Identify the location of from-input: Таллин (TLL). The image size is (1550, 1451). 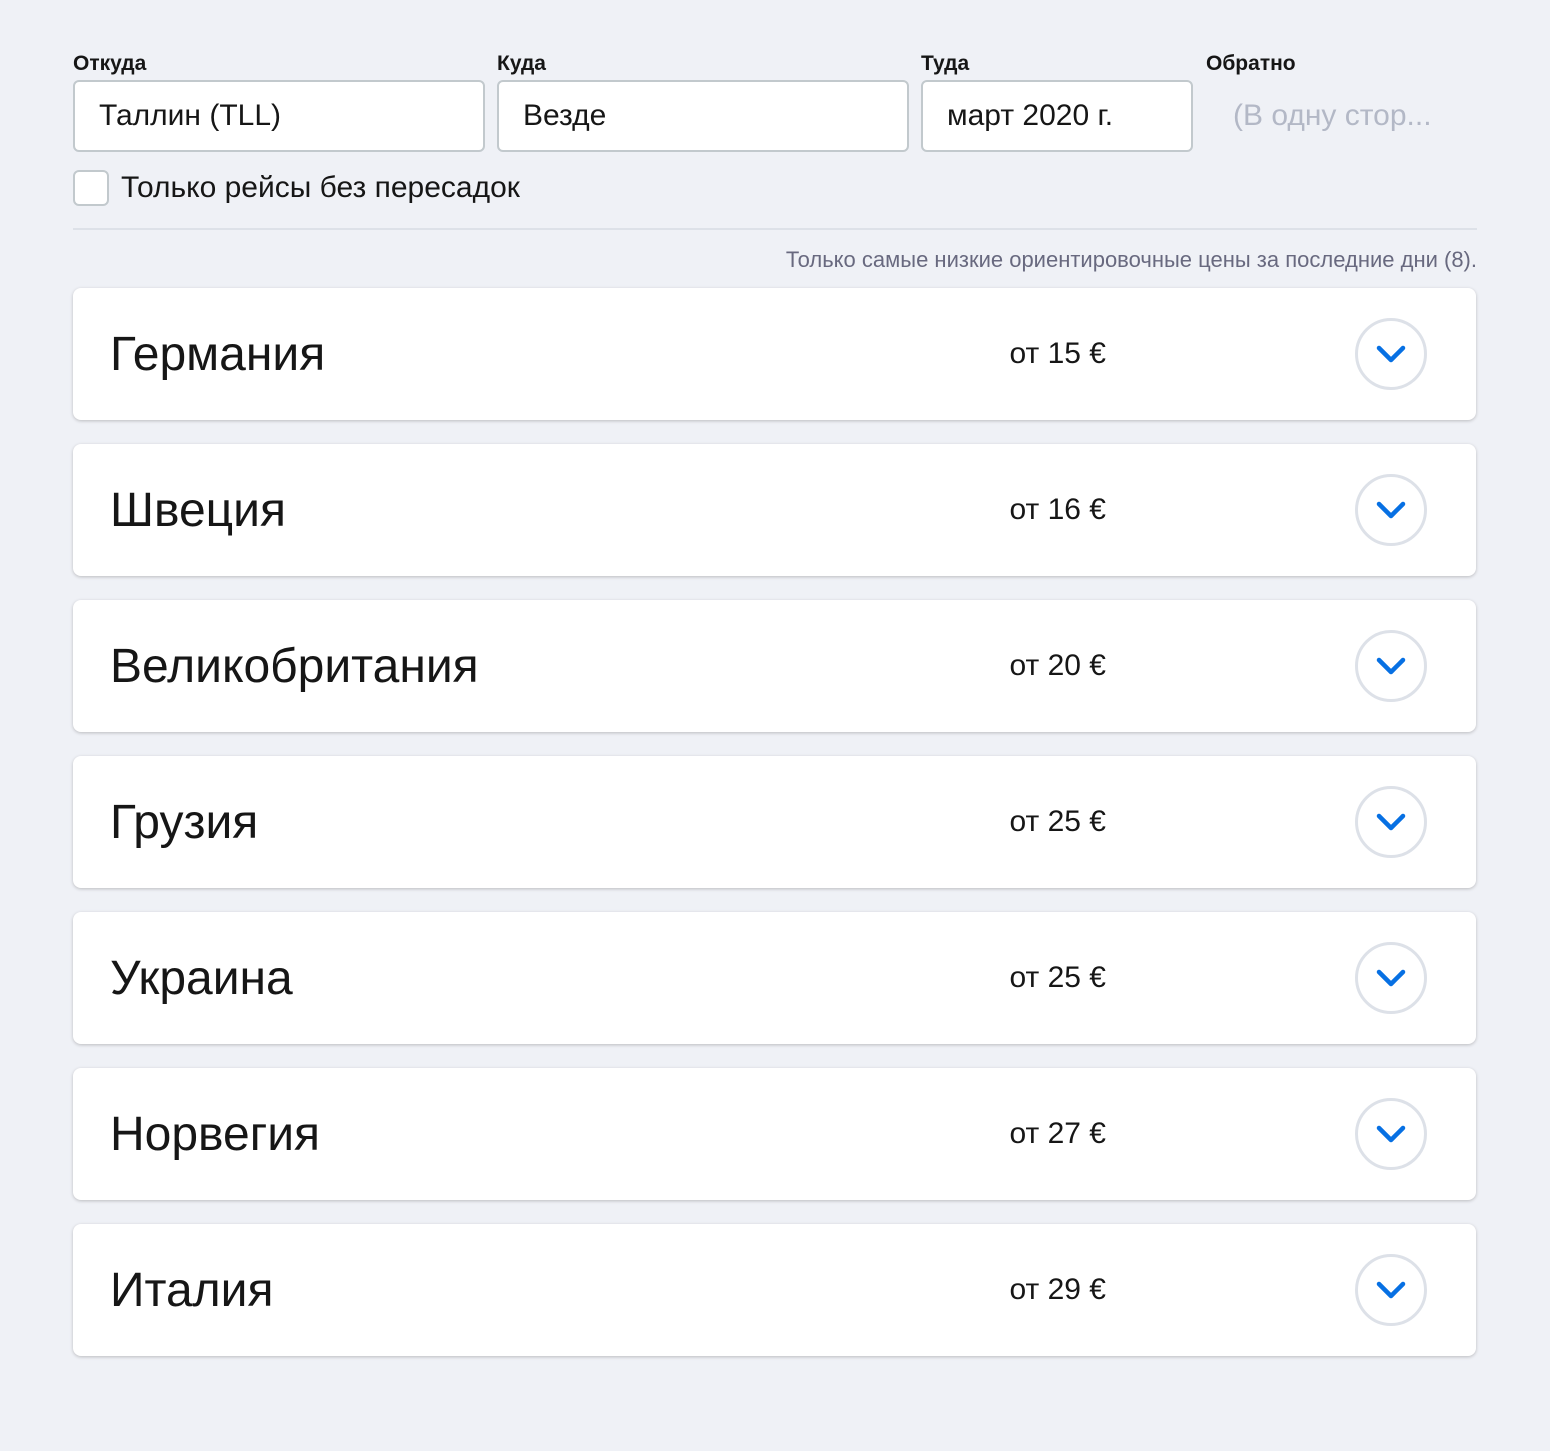
(279, 116).